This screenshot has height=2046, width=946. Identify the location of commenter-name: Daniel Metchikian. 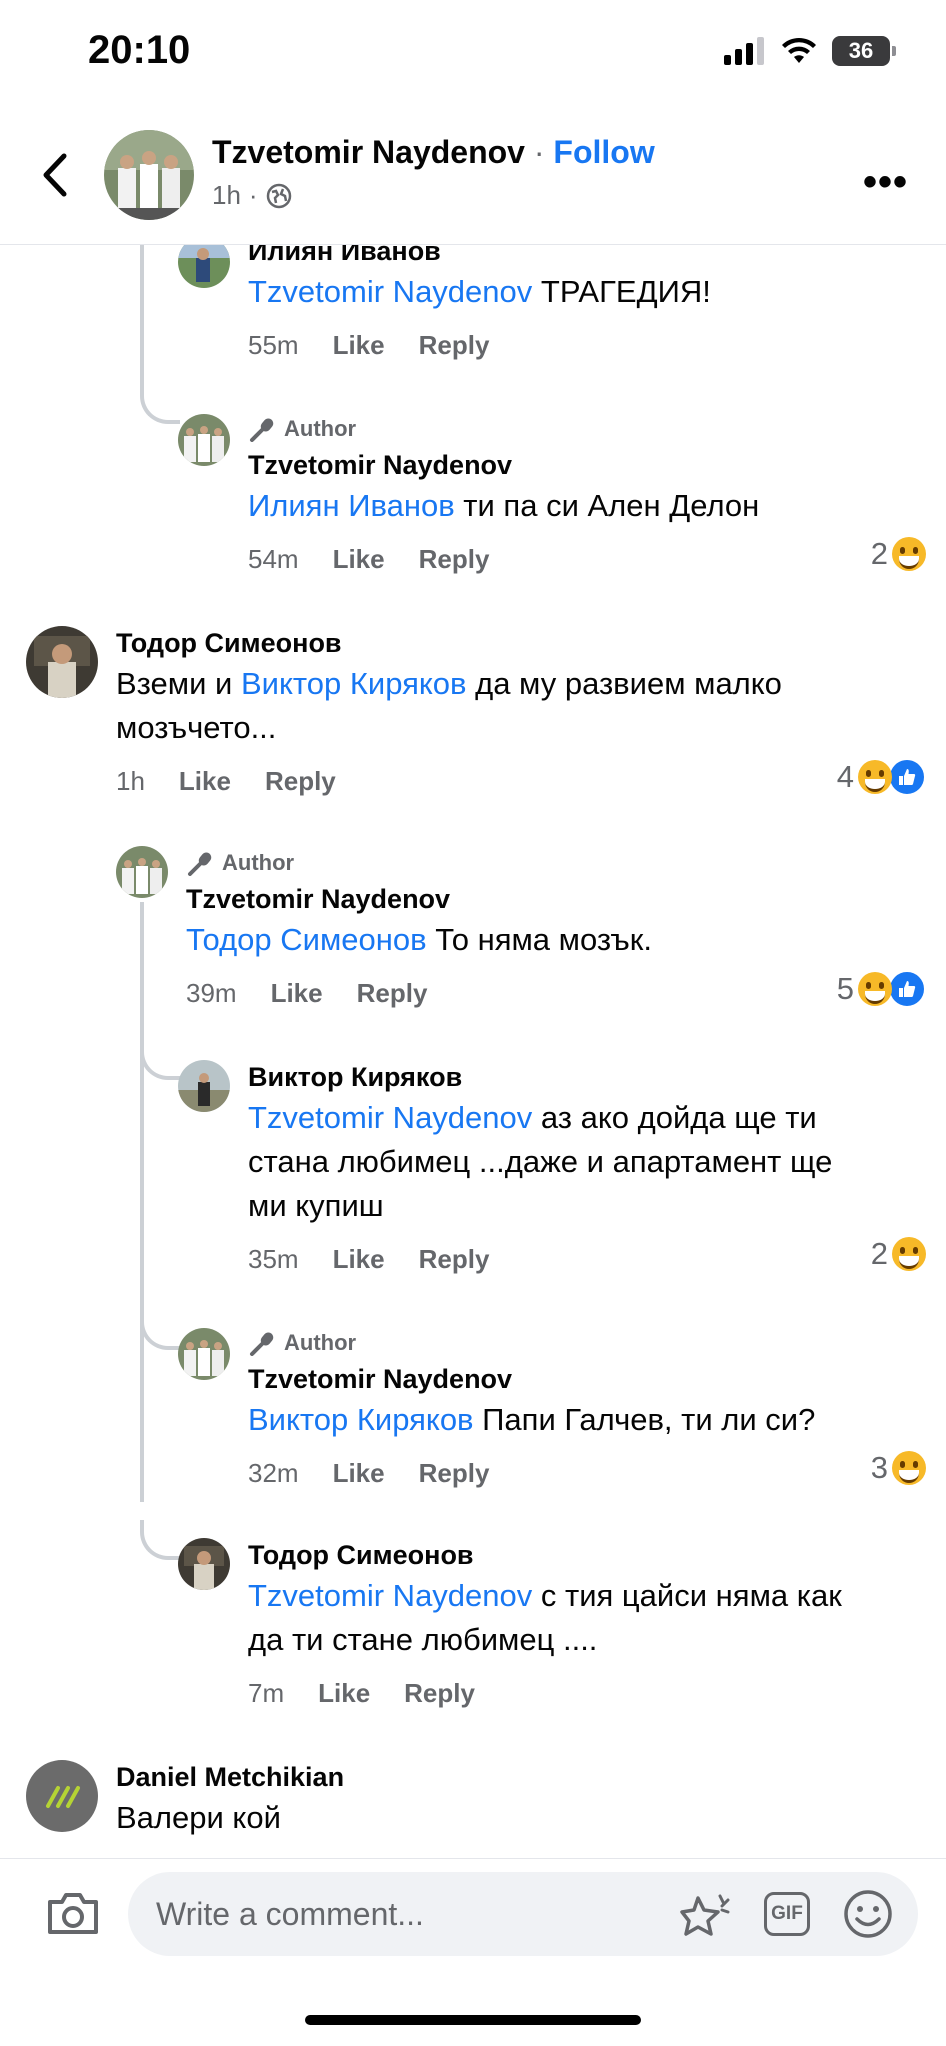
(230, 1777).